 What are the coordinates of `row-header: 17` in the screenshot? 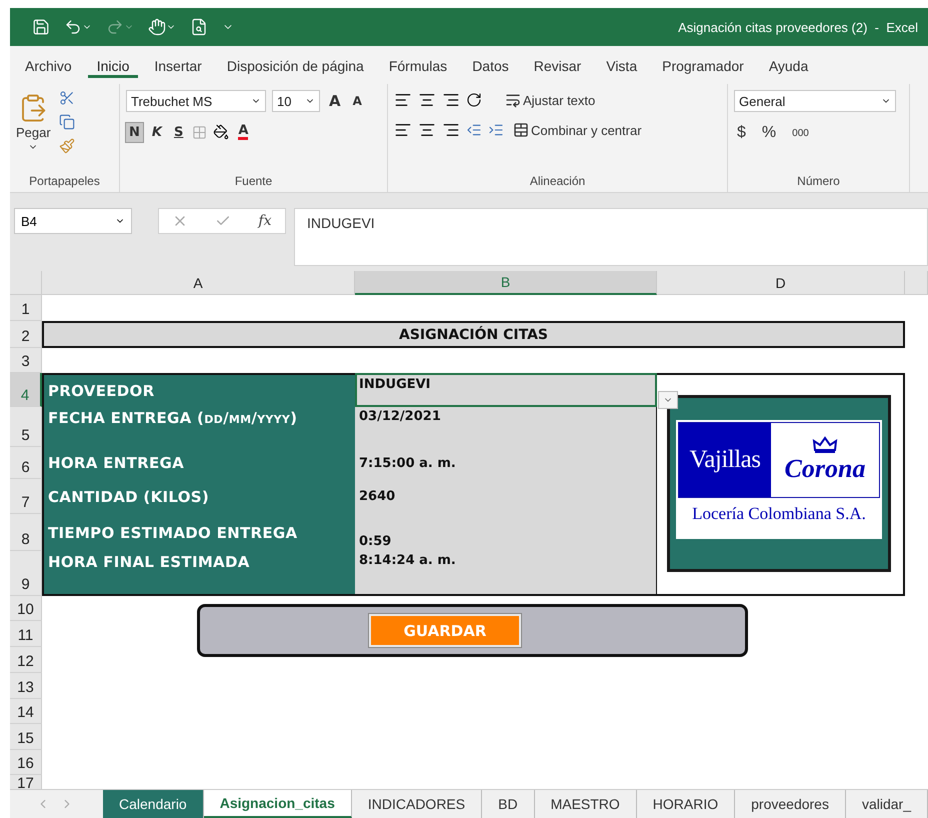 It's located at (26, 782).